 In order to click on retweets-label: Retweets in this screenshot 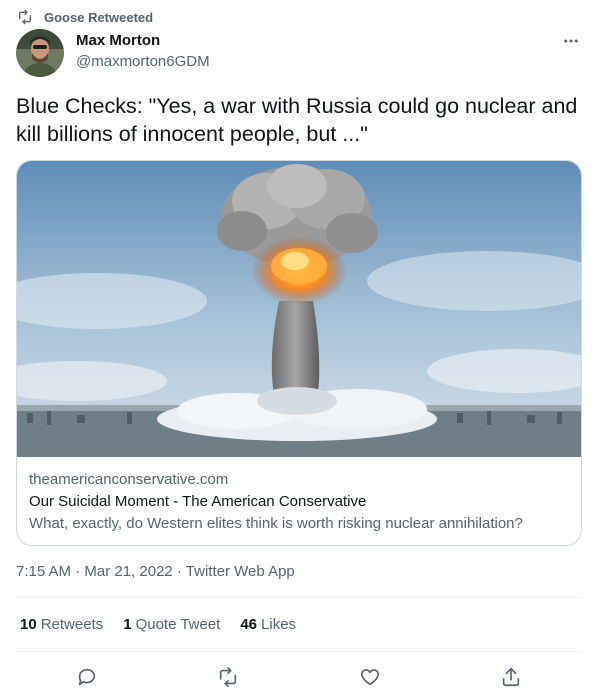, I will do `click(72, 624)`.